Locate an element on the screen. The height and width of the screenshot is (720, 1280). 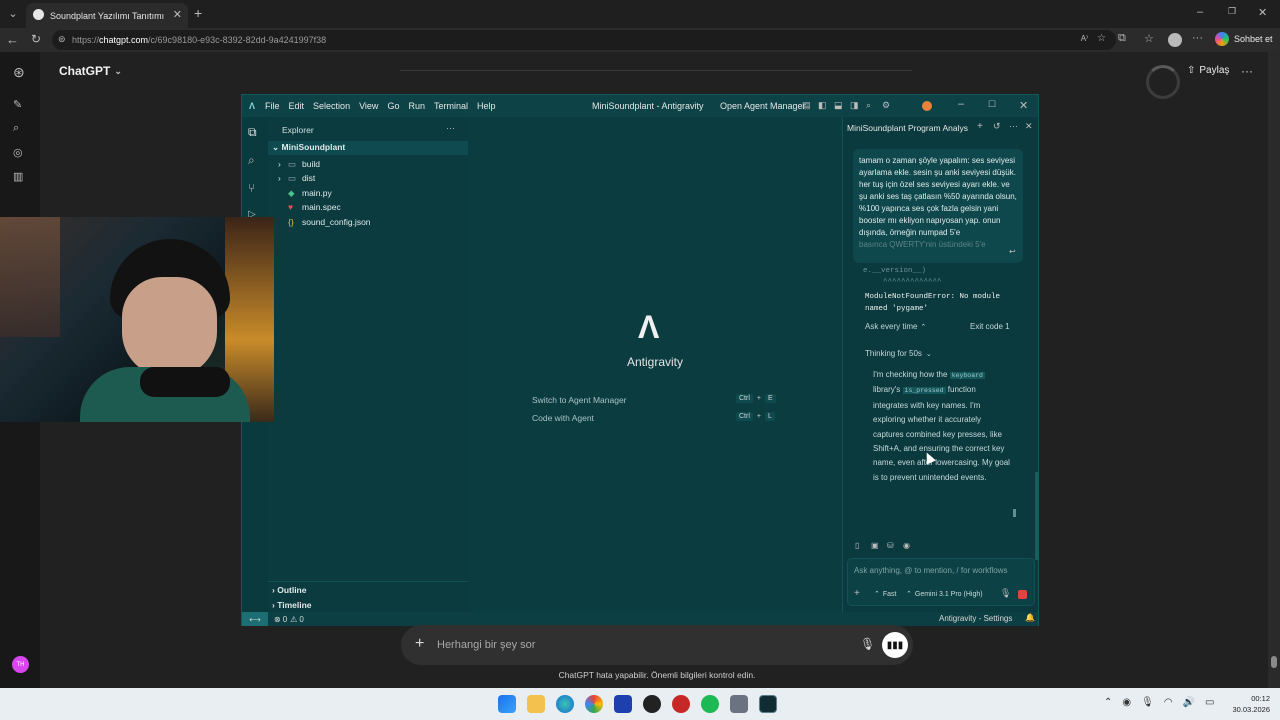
antigravity-settings-link: Antigravity - Settings is located at coordinates (975, 618).